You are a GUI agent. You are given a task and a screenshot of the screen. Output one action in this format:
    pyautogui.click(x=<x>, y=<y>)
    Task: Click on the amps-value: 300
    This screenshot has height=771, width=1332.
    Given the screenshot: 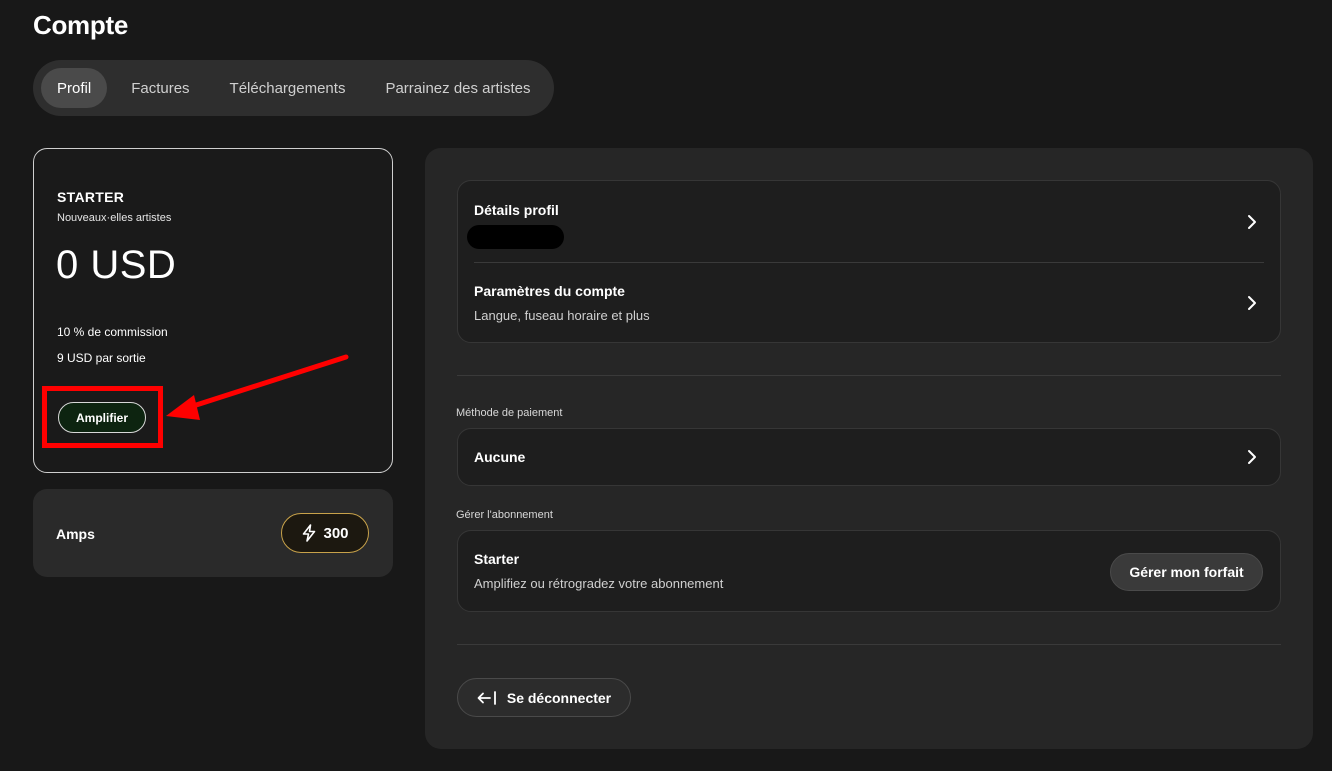 What is the action you would take?
    pyautogui.click(x=336, y=533)
    